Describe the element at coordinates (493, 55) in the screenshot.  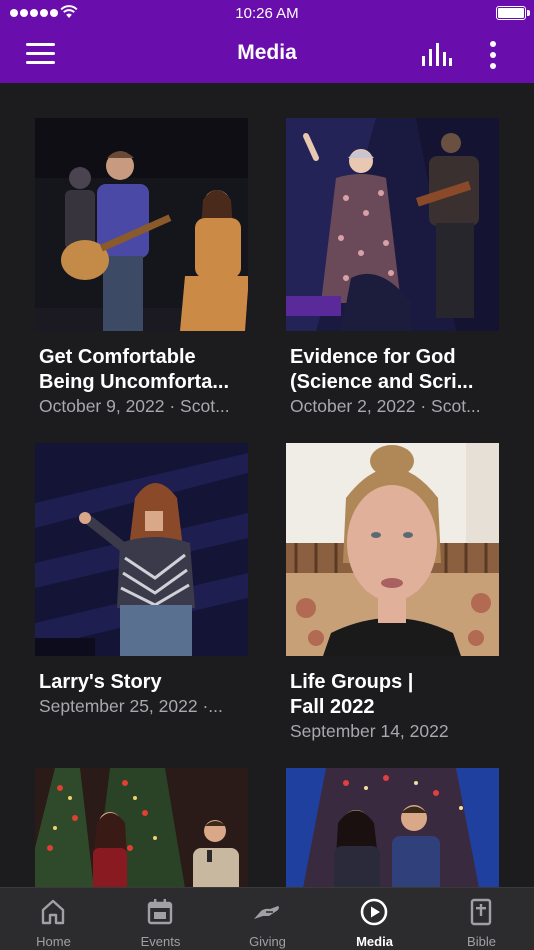
I see `more-options-icon` at that location.